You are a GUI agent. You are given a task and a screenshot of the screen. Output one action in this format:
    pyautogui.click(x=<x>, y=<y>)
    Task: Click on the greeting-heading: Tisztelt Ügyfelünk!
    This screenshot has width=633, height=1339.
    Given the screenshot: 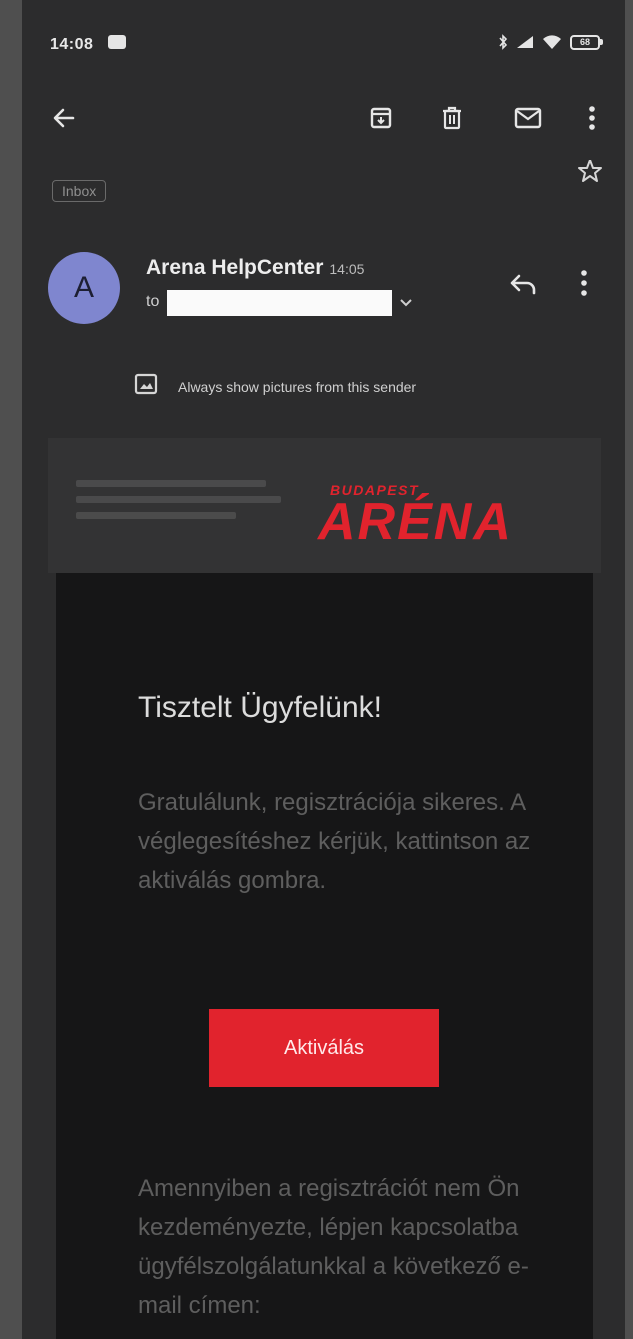 What is the action you would take?
    pyautogui.click(x=260, y=707)
    